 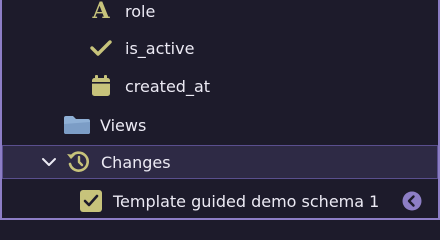 What do you see at coordinates (101, 86) in the screenshot?
I see `calendar-icon` at bounding box center [101, 86].